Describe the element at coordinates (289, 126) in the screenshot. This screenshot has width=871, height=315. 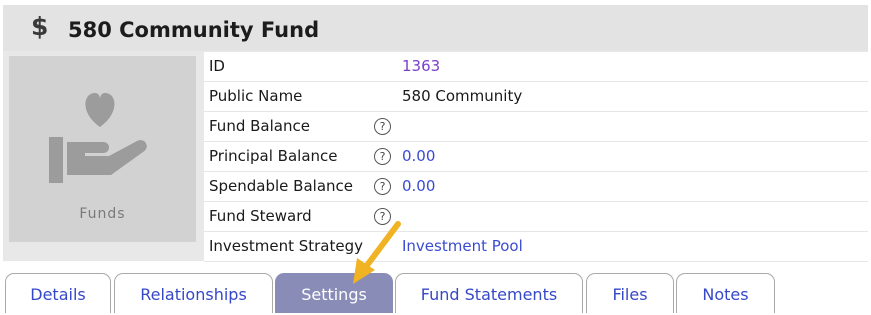
I see `field-label: Fund Balance` at that location.